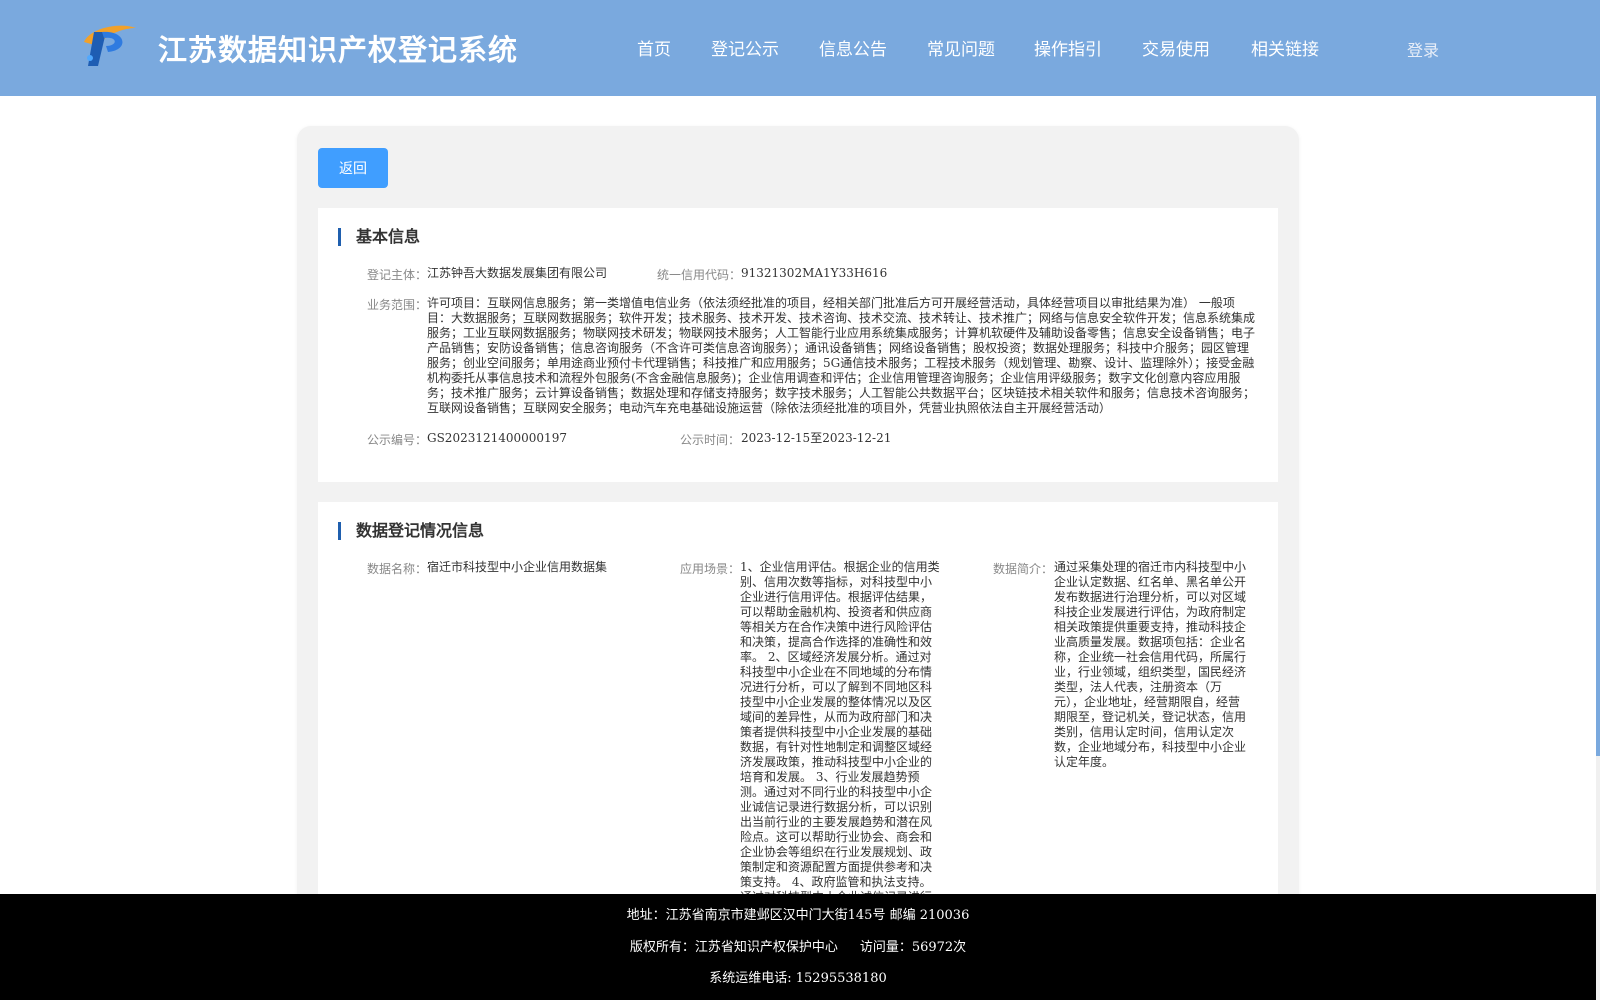  What do you see at coordinates (397, 440) in the screenshot?
I see `pub-no-label: 公示编号：` at bounding box center [397, 440].